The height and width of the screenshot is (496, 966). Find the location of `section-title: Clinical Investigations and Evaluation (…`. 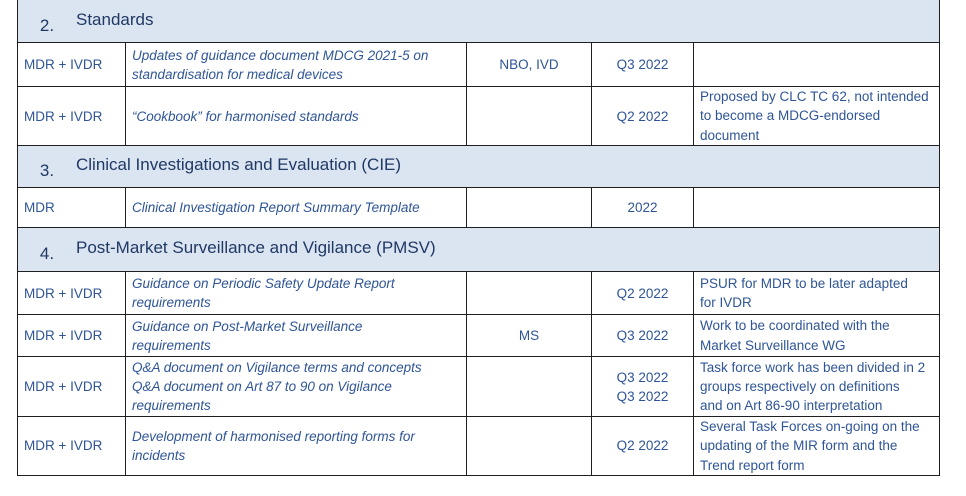

section-title: Clinical Investigations and Evaluation (… is located at coordinates (239, 164).